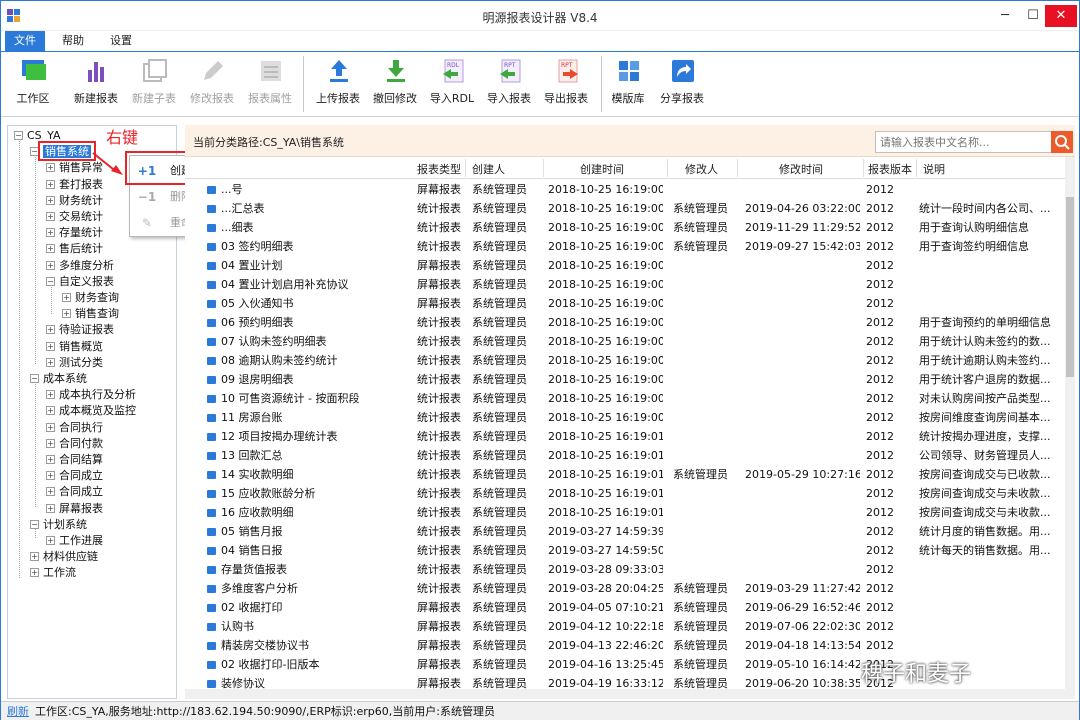  I want to click on tree-node: + 多维度分析, so click(80, 266).